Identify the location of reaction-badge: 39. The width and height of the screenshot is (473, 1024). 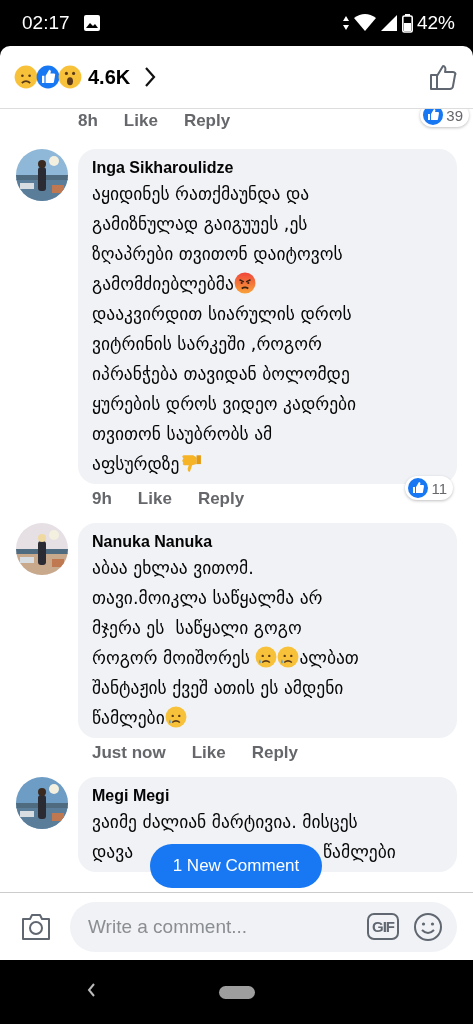
(444, 118).